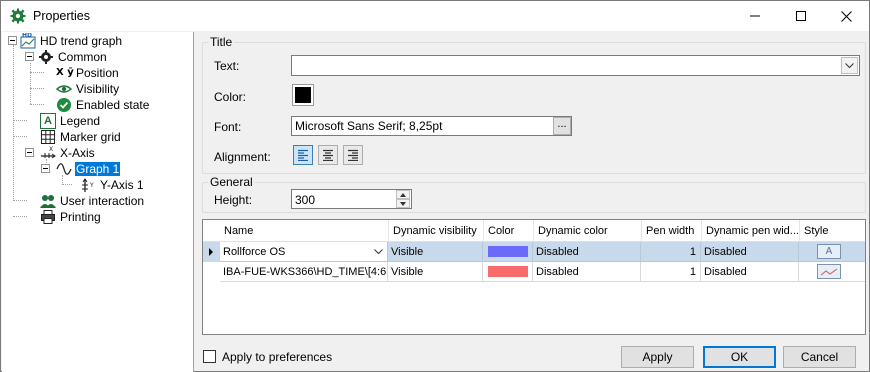 The height and width of the screenshot is (372, 870). Describe the element at coordinates (230, 97) in the screenshot. I see `color-label: Color:` at that location.